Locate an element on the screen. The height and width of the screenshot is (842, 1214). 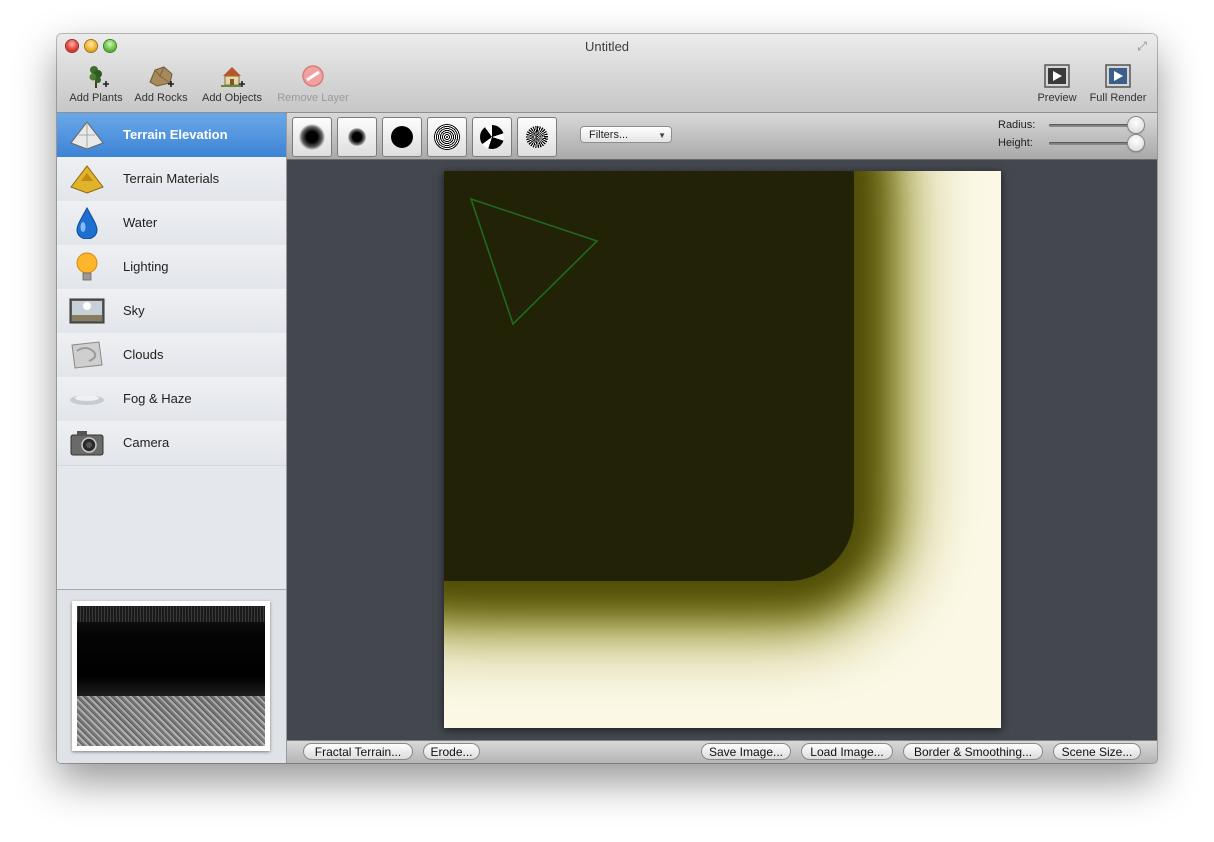
water-drop-icon is located at coordinates (87, 223).